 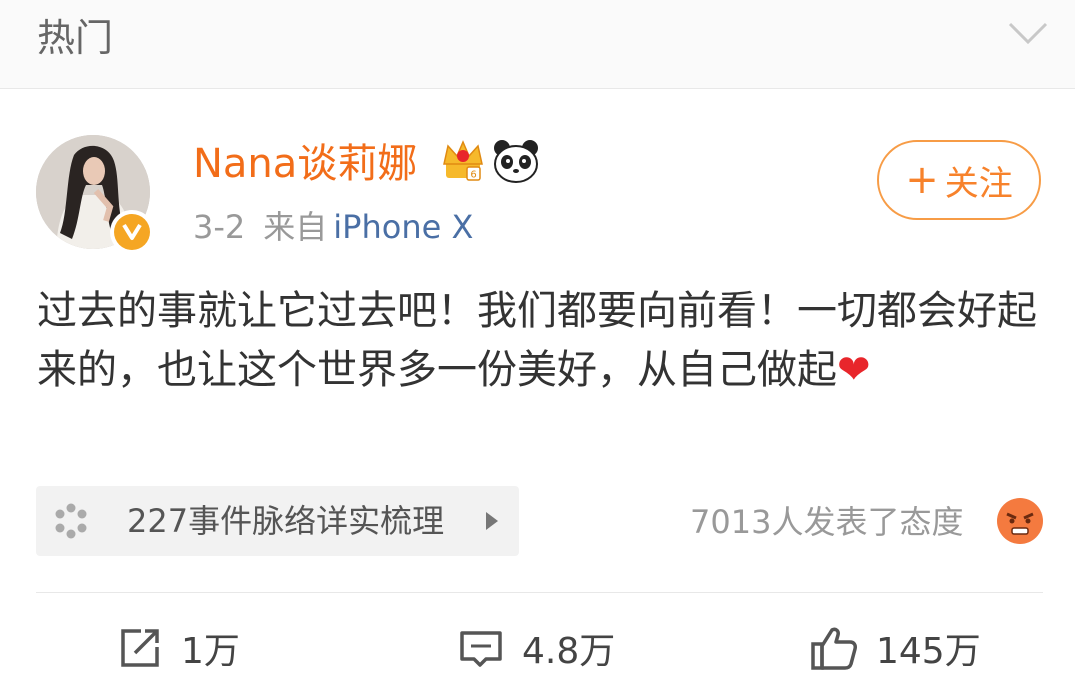 What do you see at coordinates (178, 648) in the screenshot?
I see `repost-button: 1万` at bounding box center [178, 648].